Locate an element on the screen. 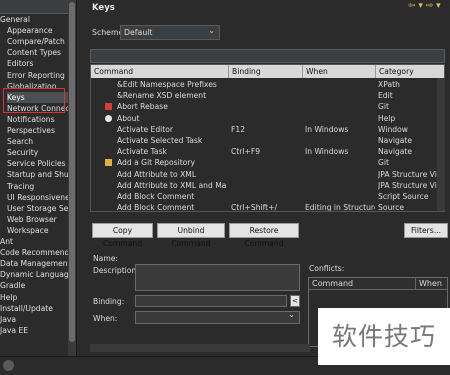 Image resolution: width=450 pixels, height=375 pixels. tree-item-gradle: Gradle is located at coordinates (12, 285).